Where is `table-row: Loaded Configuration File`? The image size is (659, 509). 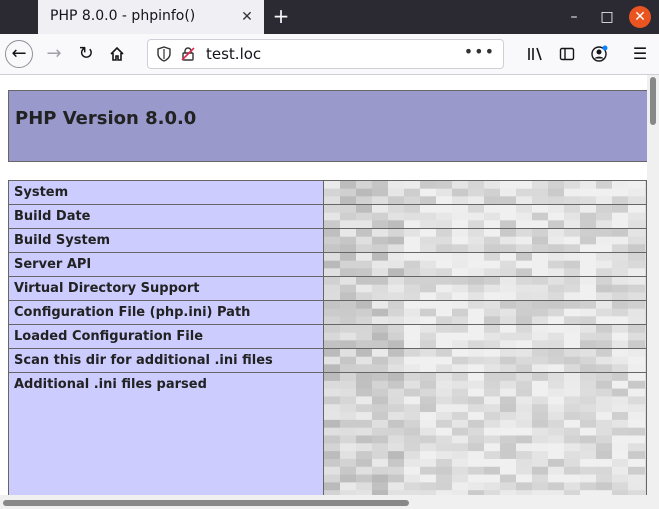
table-row: Loaded Configuration File is located at coordinates (328, 337).